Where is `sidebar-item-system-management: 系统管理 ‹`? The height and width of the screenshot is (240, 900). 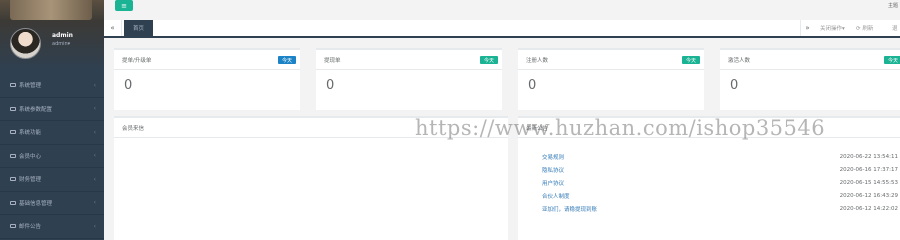 sidebar-item-system-management: 系统管理 ‹ is located at coordinates (52, 86).